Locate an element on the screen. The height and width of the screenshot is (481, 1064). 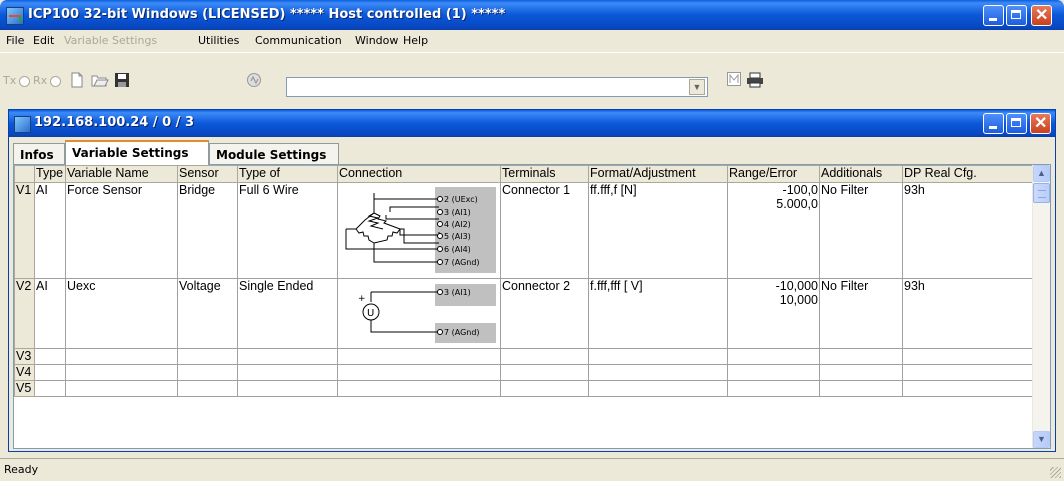
table-row: V3 is located at coordinates (525, 356).